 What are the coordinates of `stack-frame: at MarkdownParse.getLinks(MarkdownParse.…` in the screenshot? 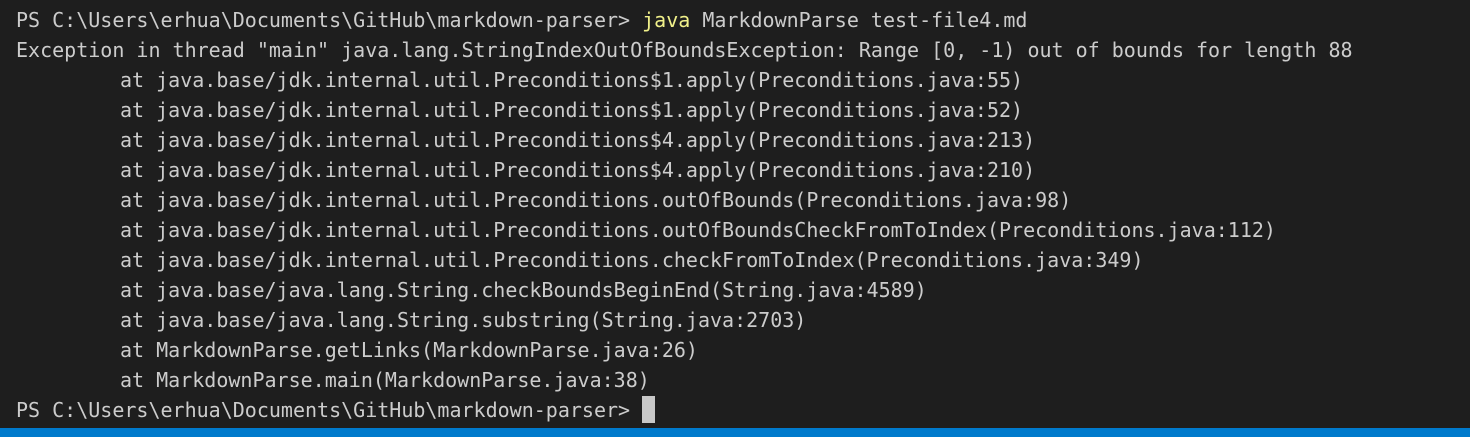 It's located at (409, 350).